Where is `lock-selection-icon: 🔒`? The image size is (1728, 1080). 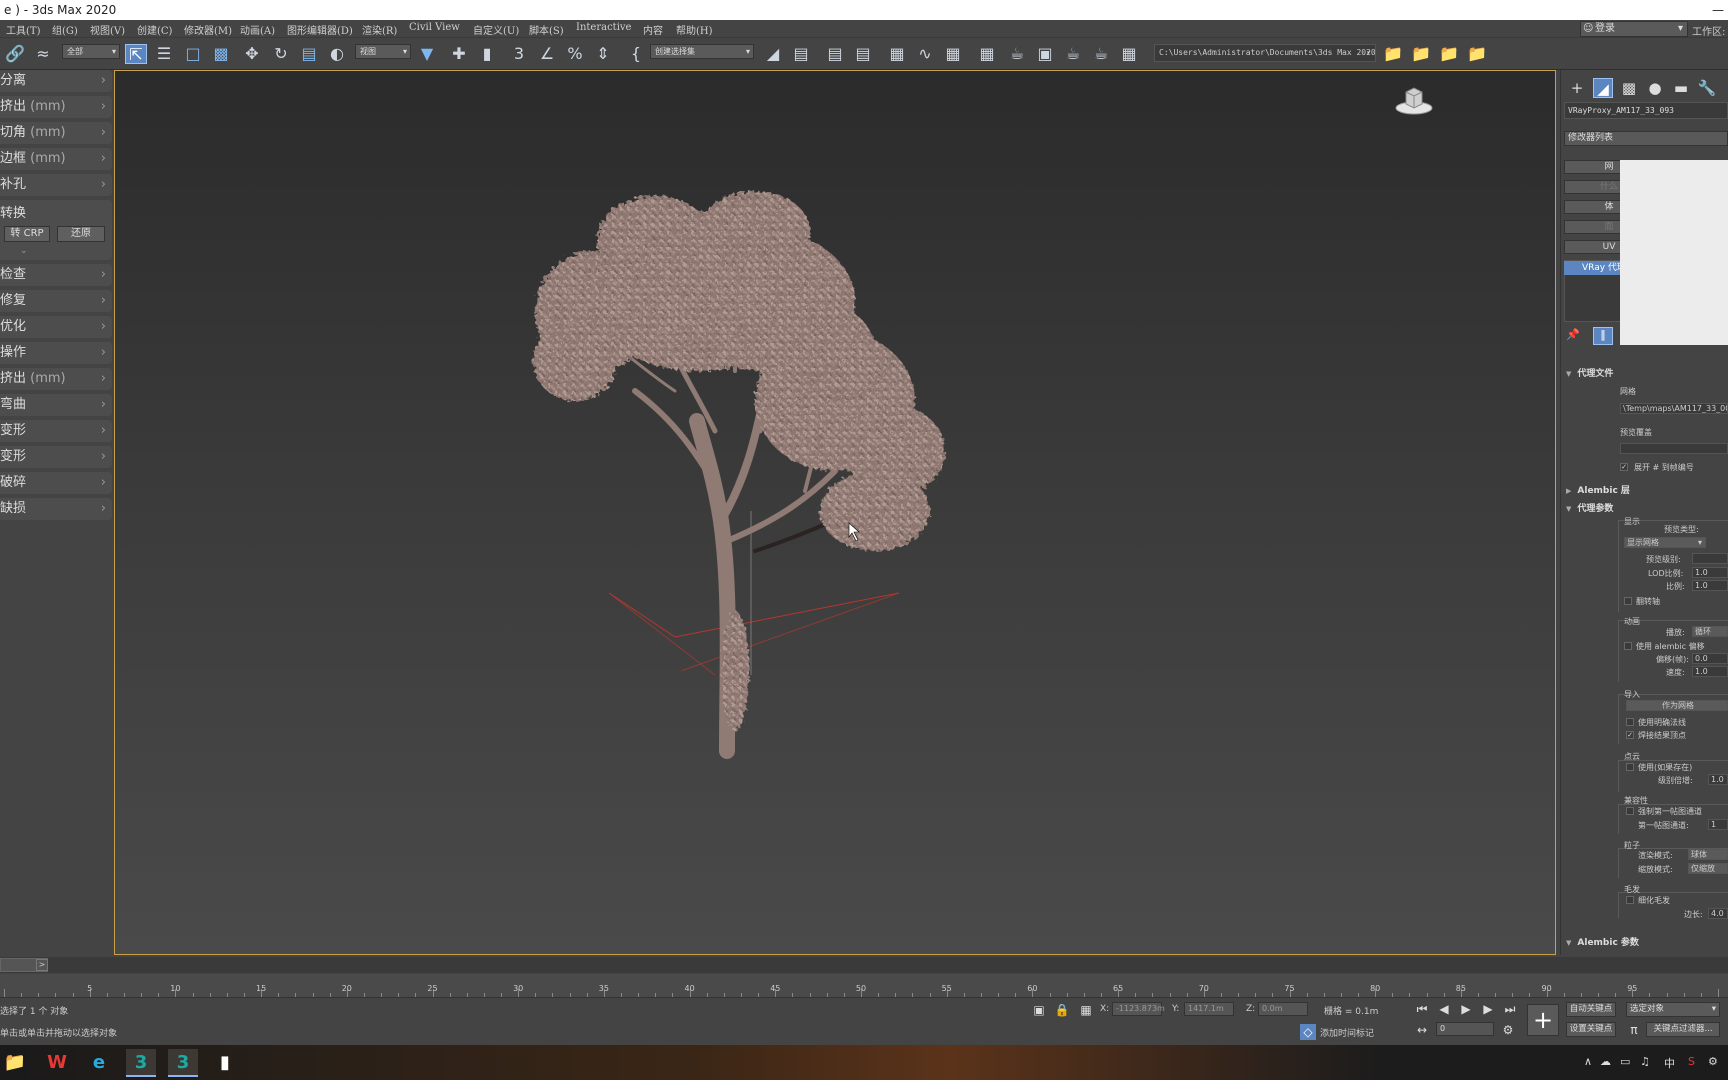
lock-selection-icon: 🔒 is located at coordinates (1062, 1010).